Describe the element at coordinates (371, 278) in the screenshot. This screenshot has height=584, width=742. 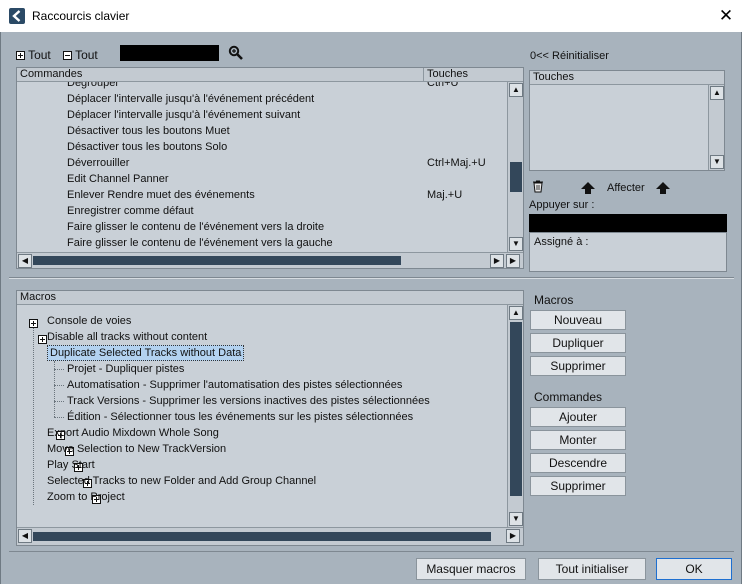
I see `section-divider` at that location.